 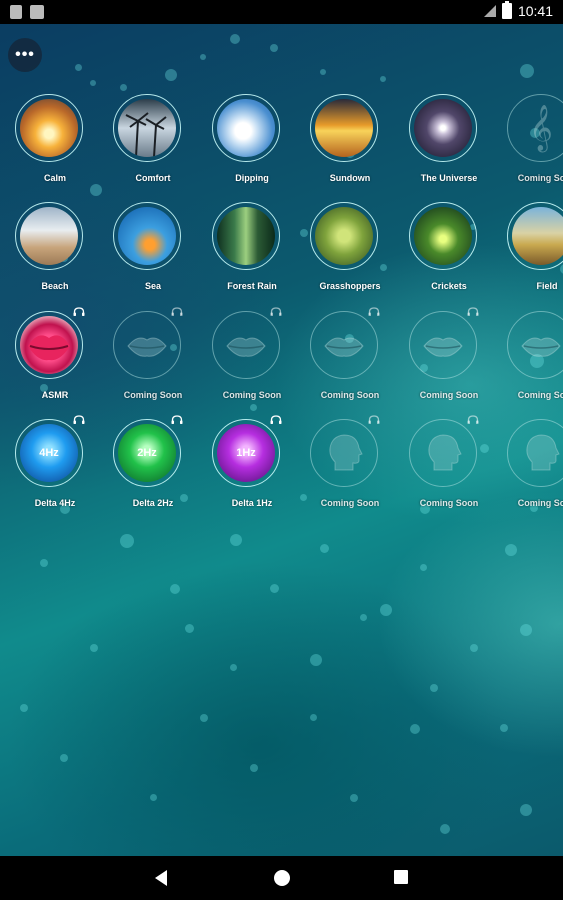 I want to click on forest-icon, so click(x=246, y=236).